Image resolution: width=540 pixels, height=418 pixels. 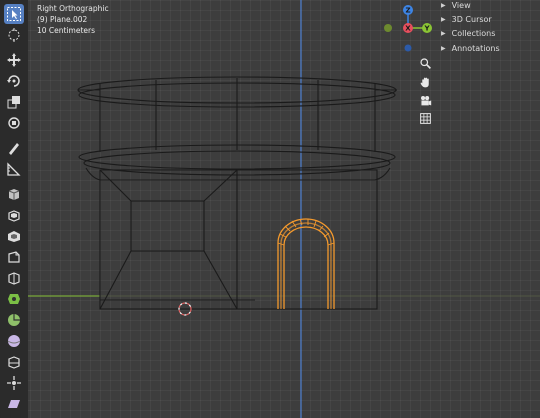 I want to click on edge-slide-icon, so click(x=14, y=362).